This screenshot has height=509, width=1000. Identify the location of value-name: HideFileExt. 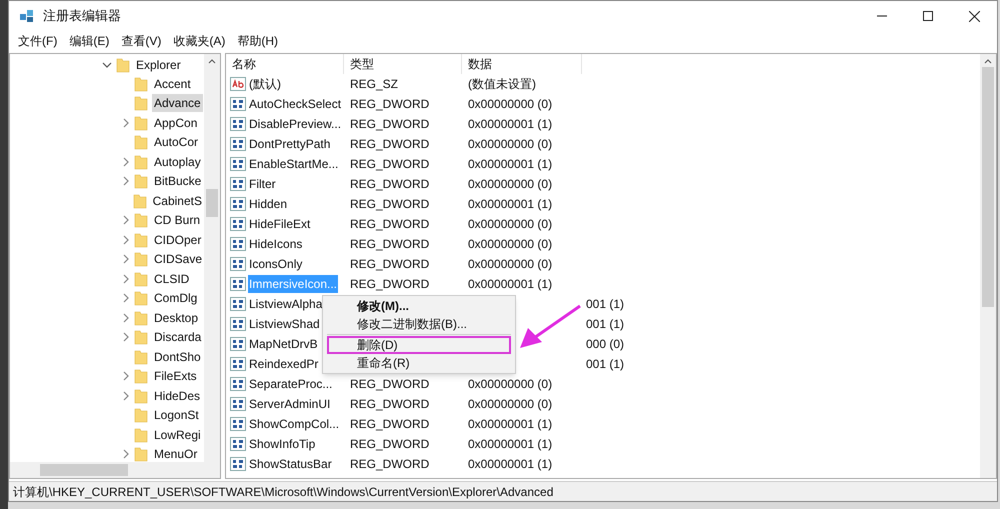
(280, 224).